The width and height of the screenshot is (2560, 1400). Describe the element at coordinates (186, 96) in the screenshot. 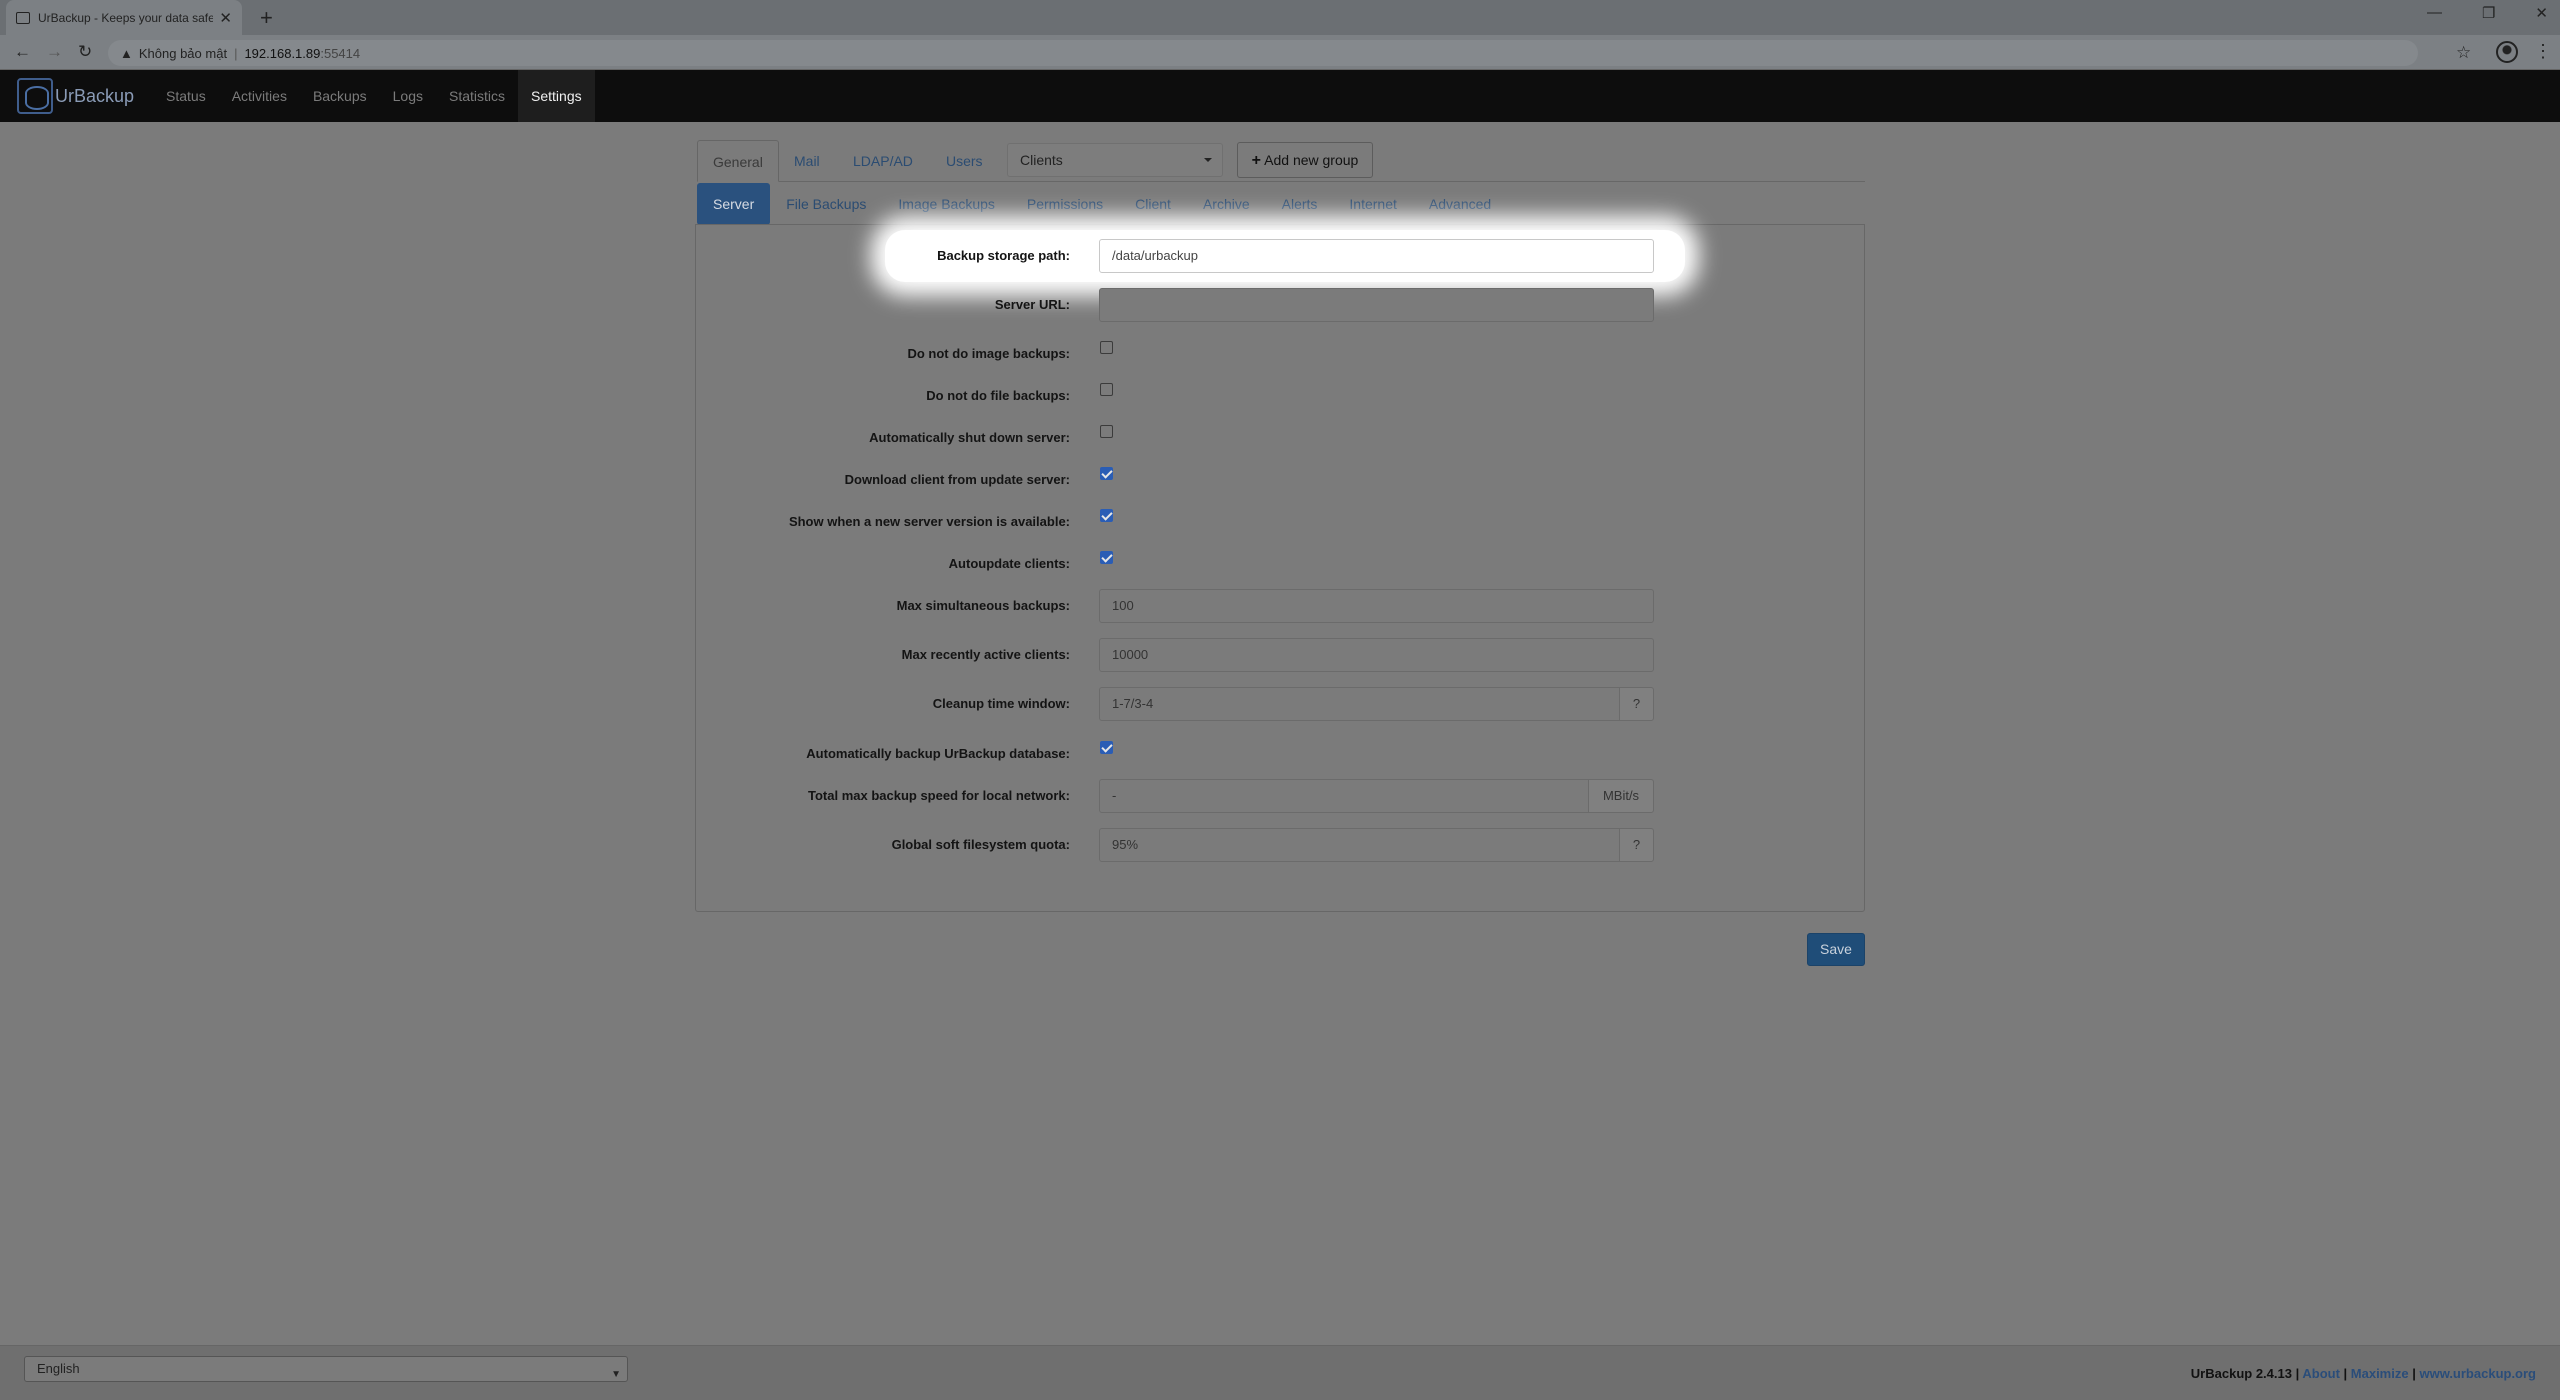

I see `nav-status: Status` at that location.